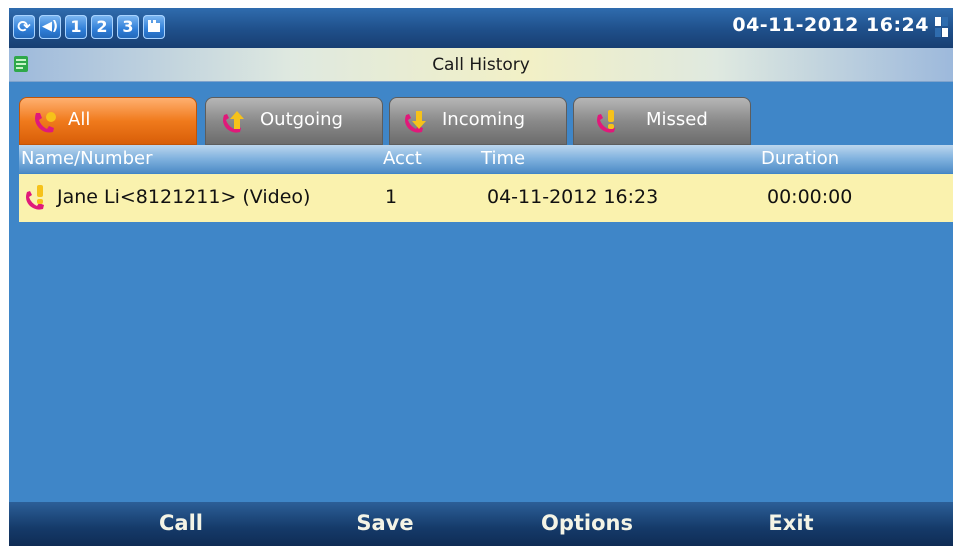  Describe the element at coordinates (830, 25) in the screenshot. I see `status-datetime: 04-11-2012 16:24` at that location.